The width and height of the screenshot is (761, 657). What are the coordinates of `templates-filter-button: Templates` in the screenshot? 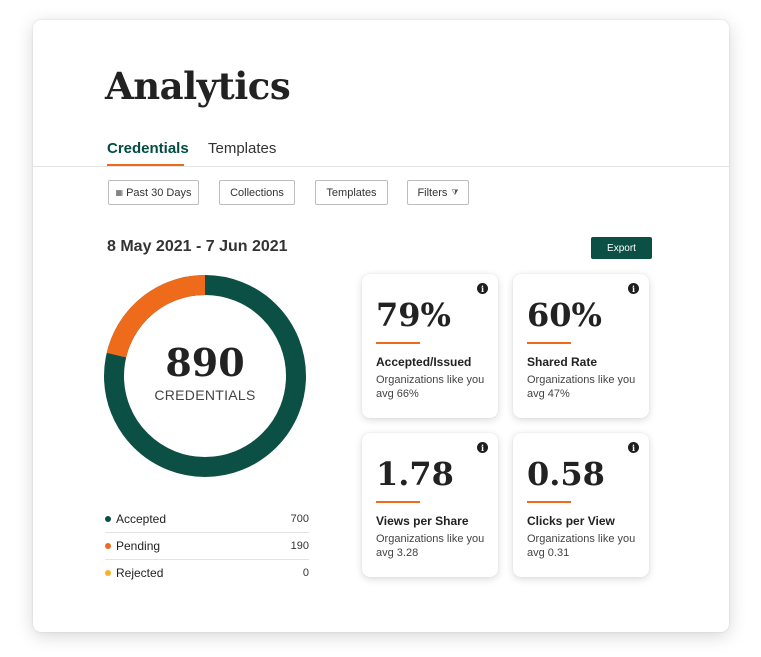 It's located at (351, 192).